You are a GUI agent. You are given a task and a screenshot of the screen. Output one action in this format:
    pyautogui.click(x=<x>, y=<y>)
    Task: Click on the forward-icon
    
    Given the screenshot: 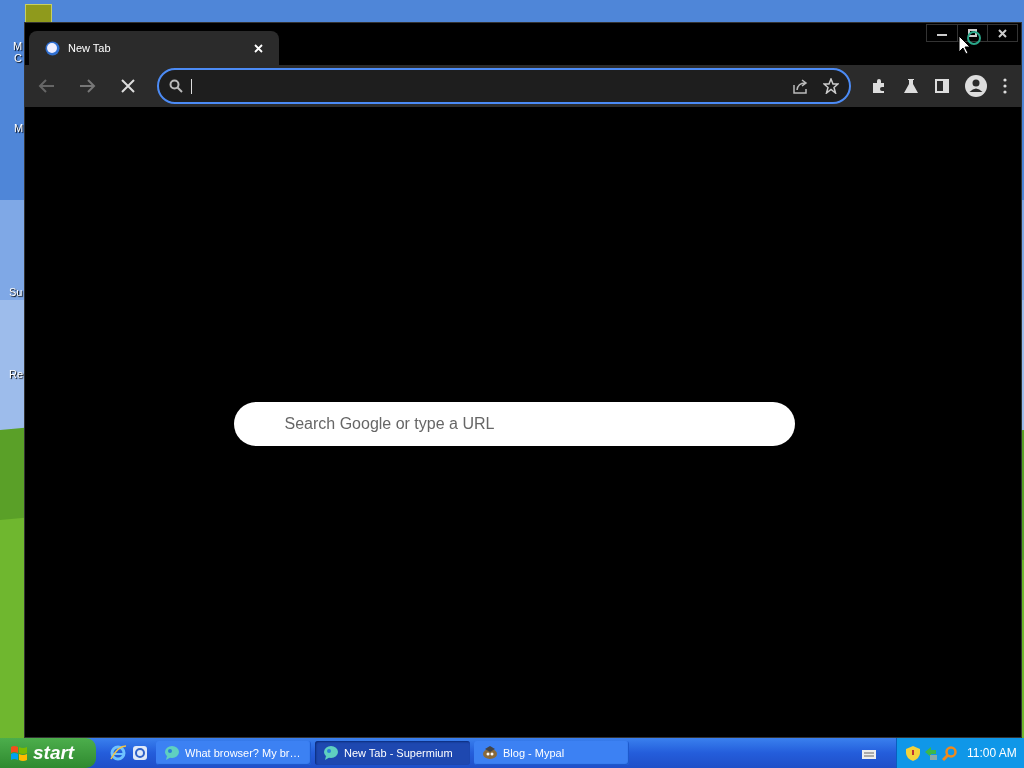 What is the action you would take?
    pyautogui.click(x=88, y=86)
    